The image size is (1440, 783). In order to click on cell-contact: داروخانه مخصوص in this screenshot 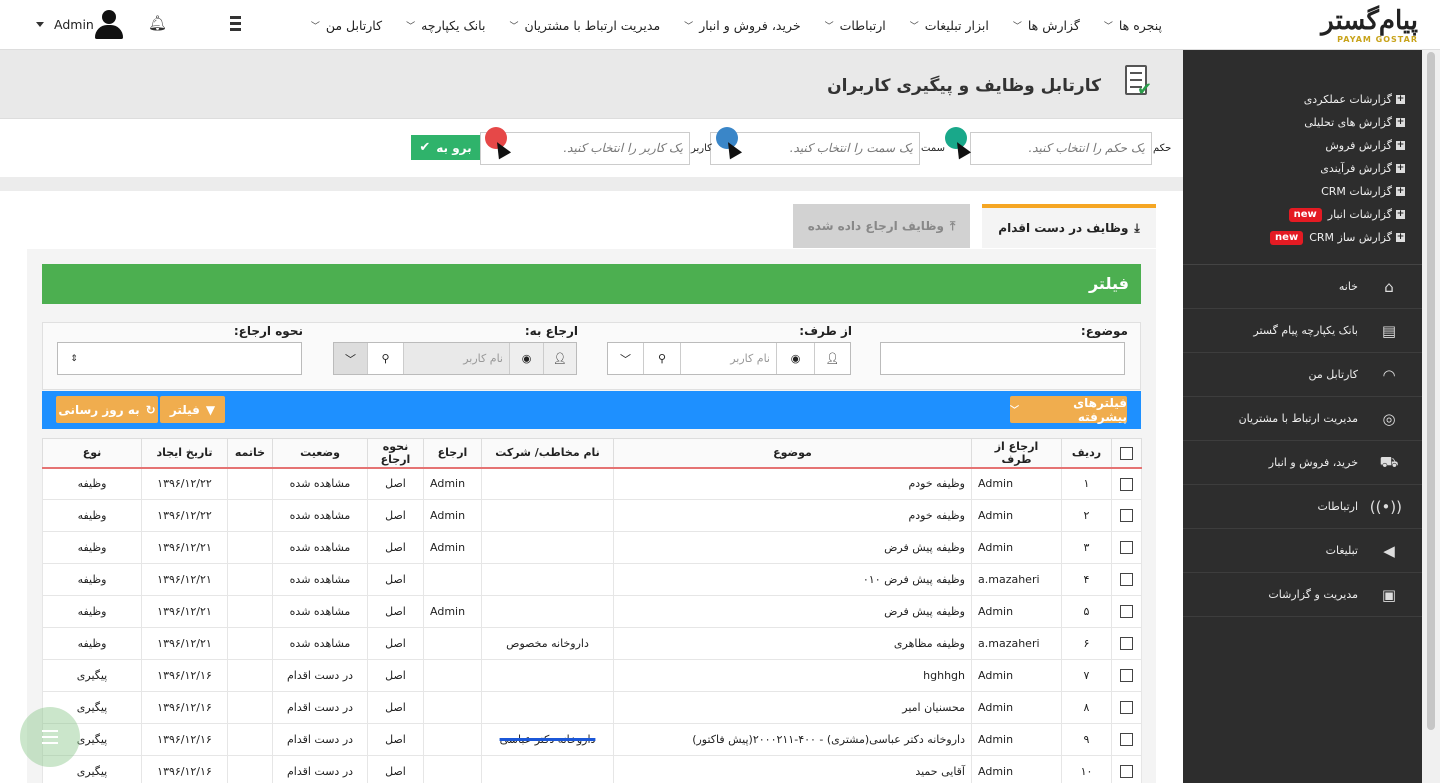, I will do `click(547, 643)`.